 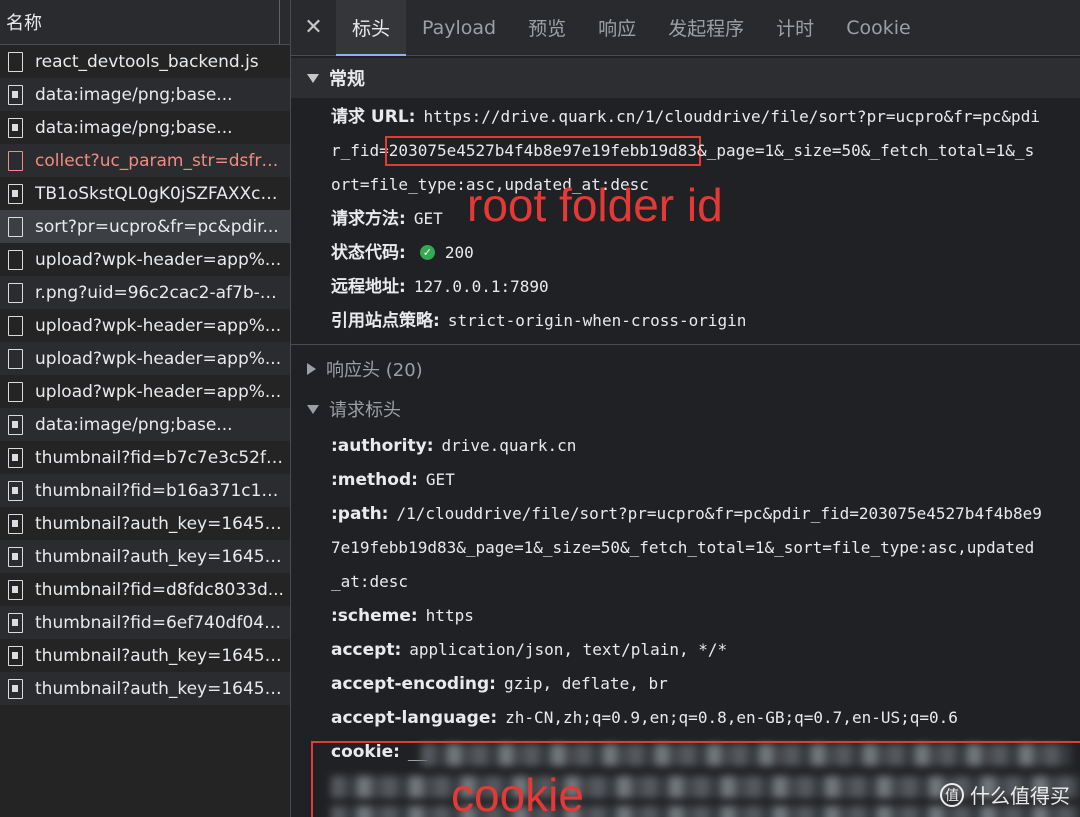 I want to click on cookie-annotation: cookie, so click(x=517, y=793).